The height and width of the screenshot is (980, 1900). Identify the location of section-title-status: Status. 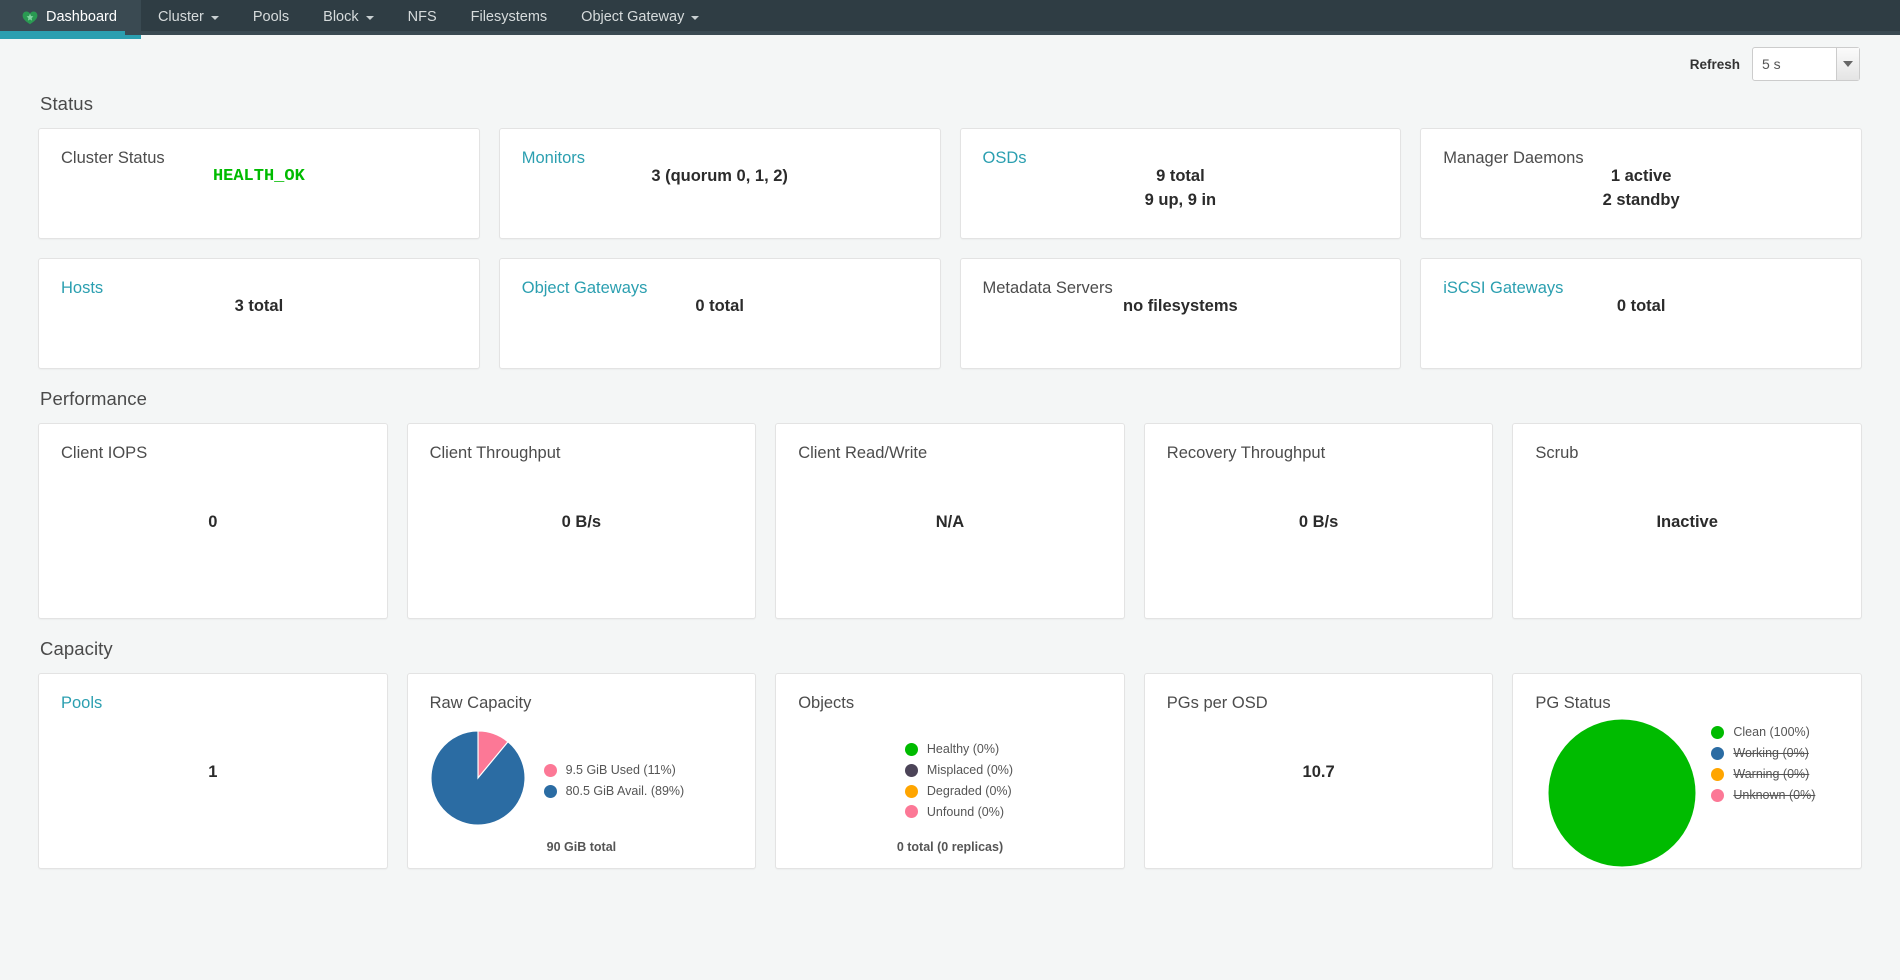
(67, 103).